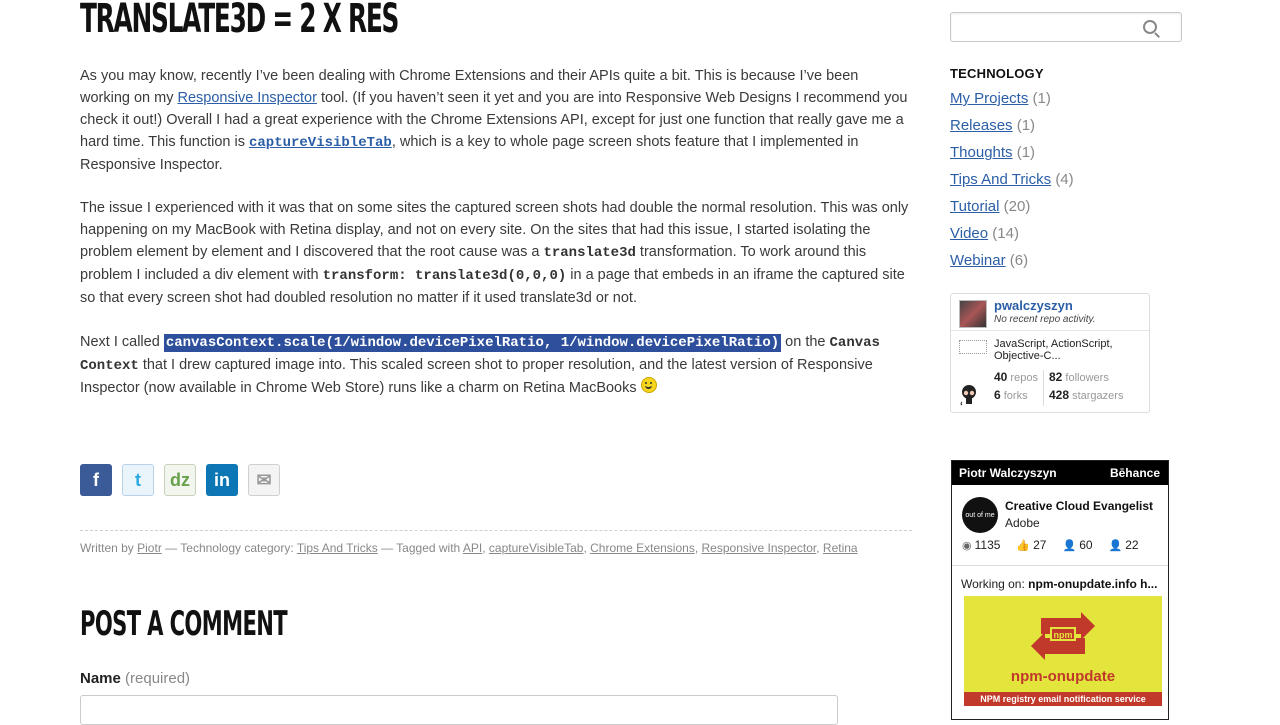 The height and width of the screenshot is (725, 1280). I want to click on list-item: Webinar (6), so click(1012, 265).